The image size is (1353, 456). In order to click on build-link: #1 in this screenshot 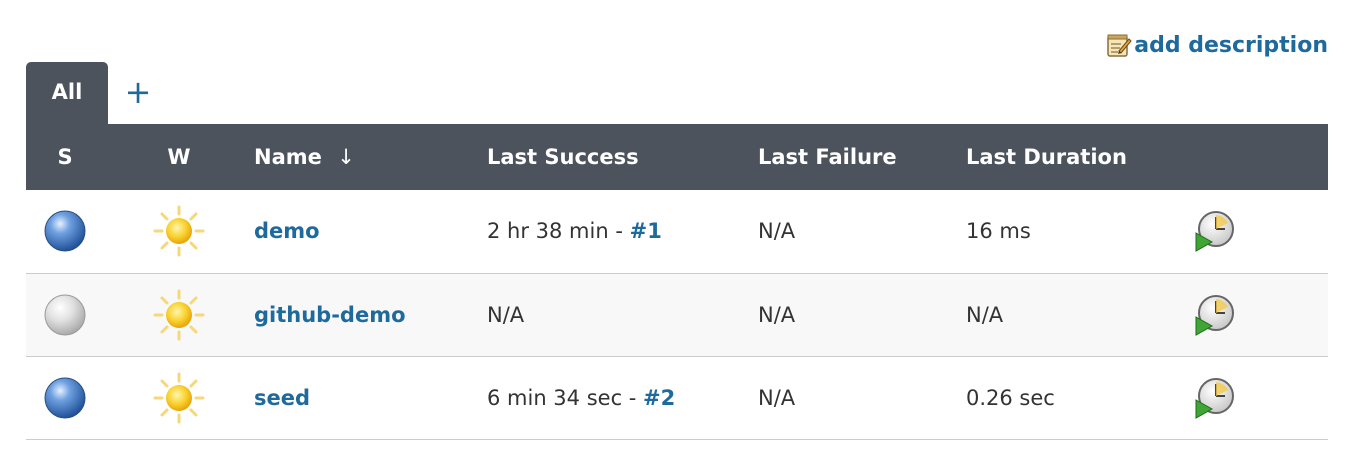, I will do `click(646, 231)`.